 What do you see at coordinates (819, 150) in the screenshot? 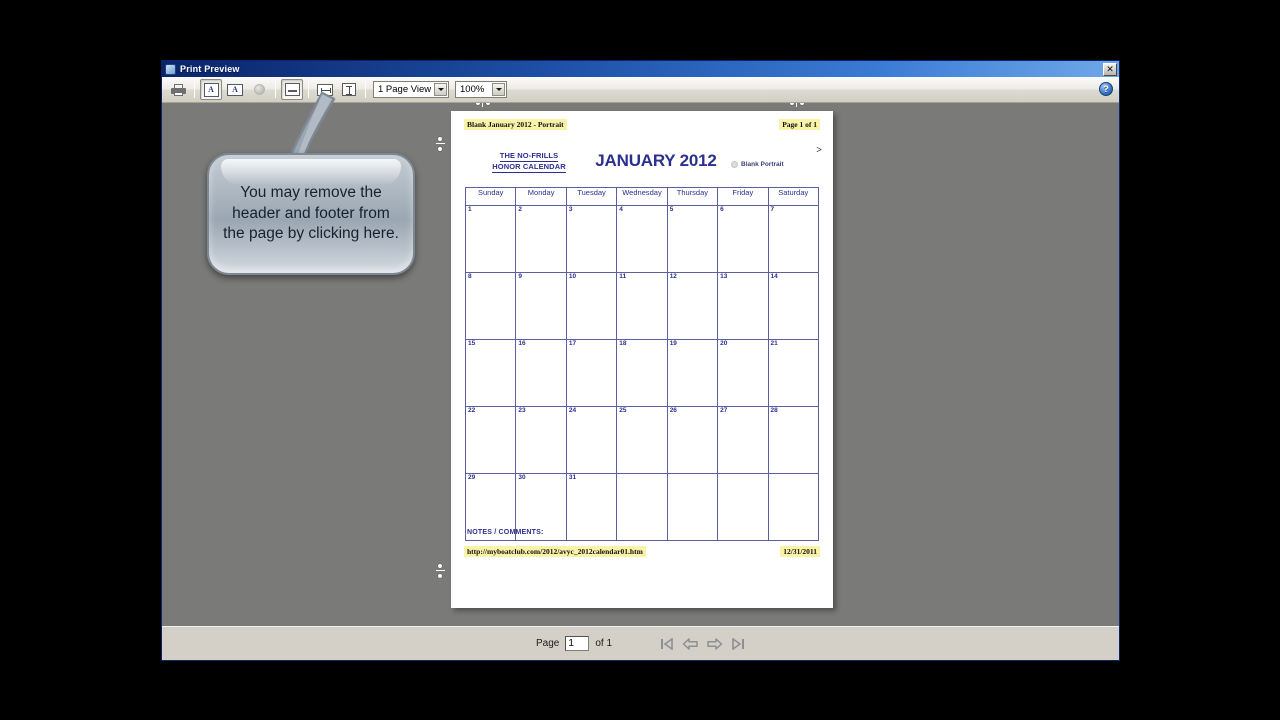
I see `next-arrow-icon: >` at bounding box center [819, 150].